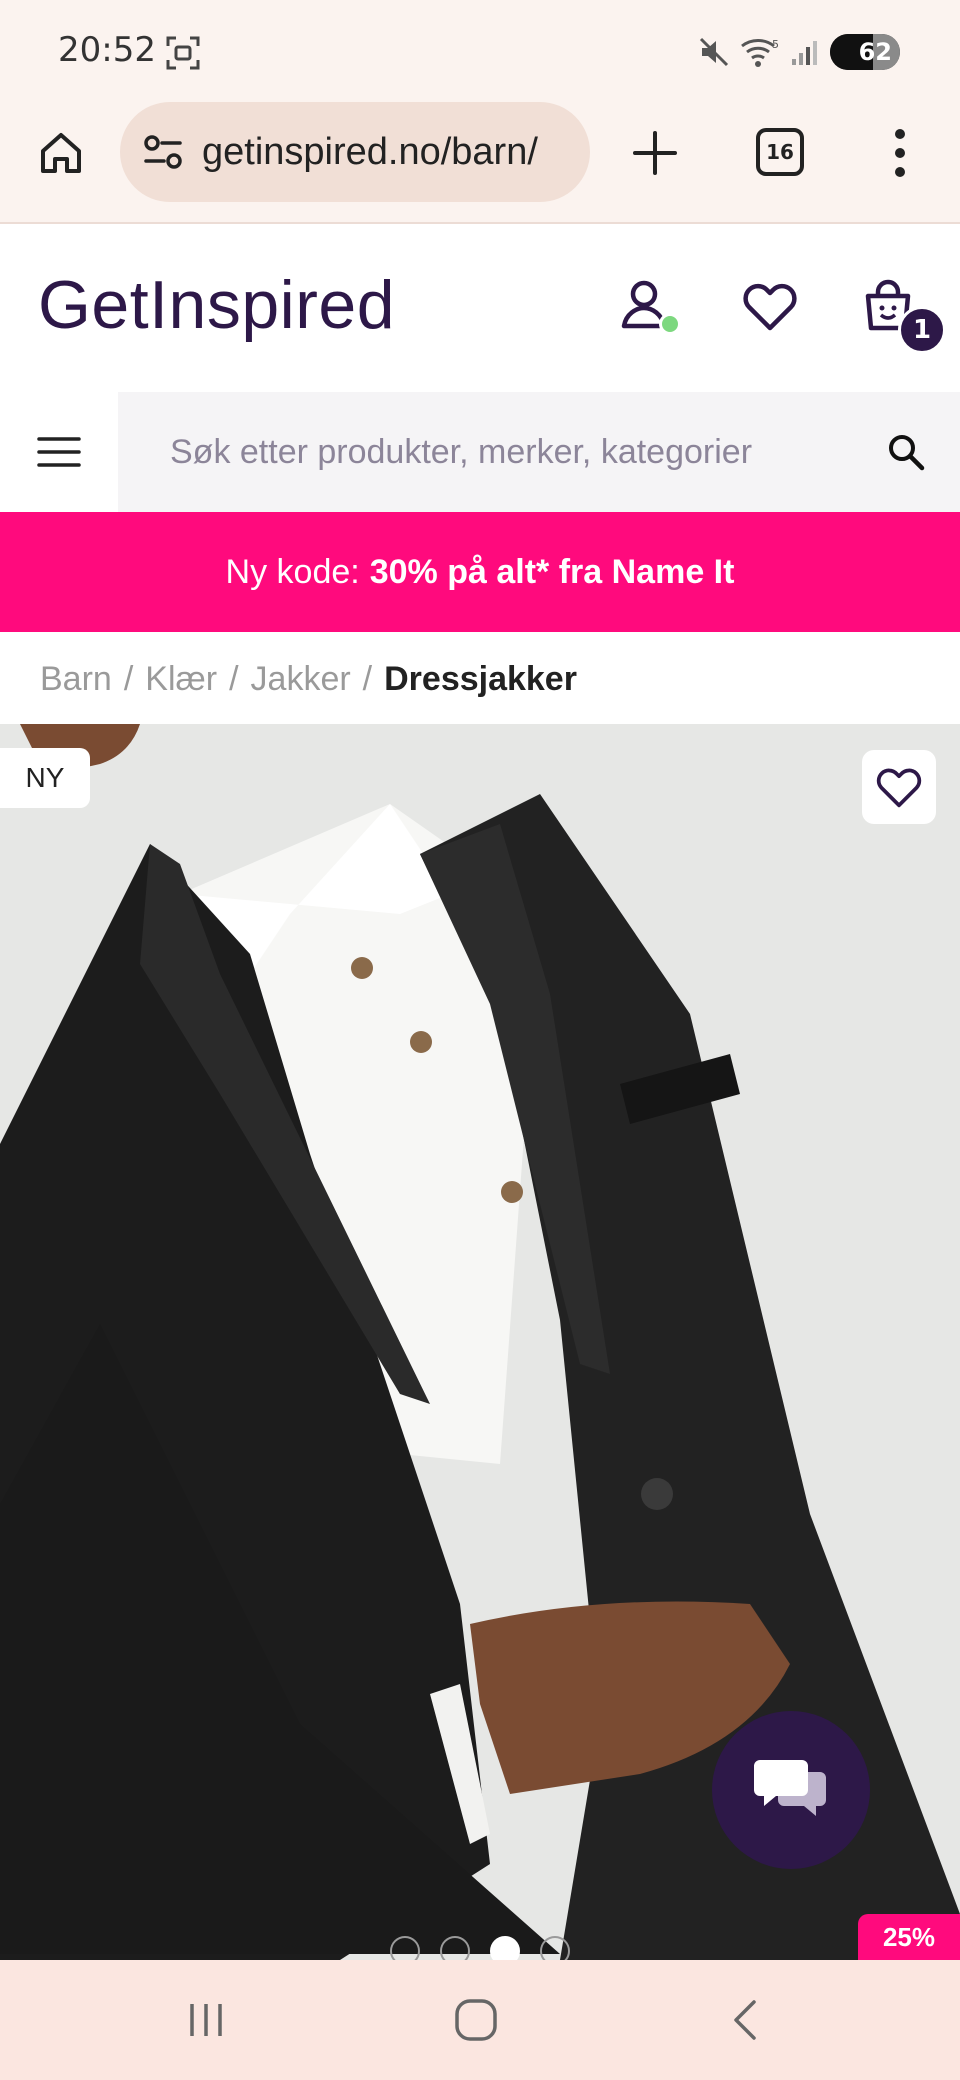  I want to click on screenshot-icon, so click(183, 53).